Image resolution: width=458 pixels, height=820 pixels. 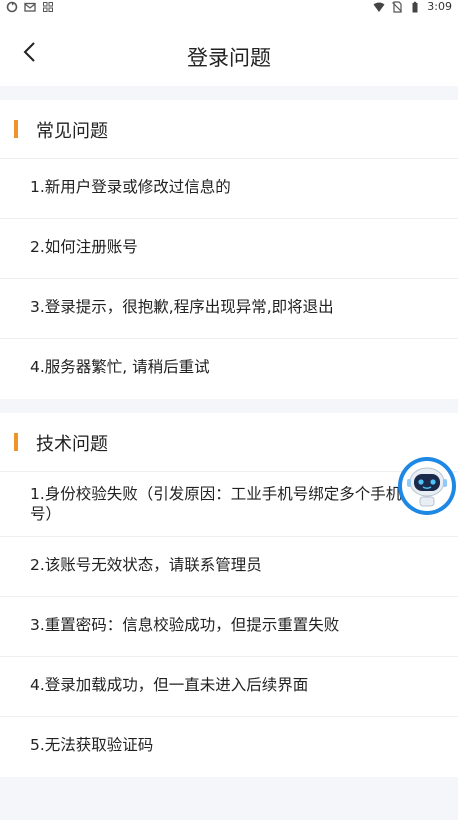 I want to click on status-bar: 3:09, so click(x=229, y=7).